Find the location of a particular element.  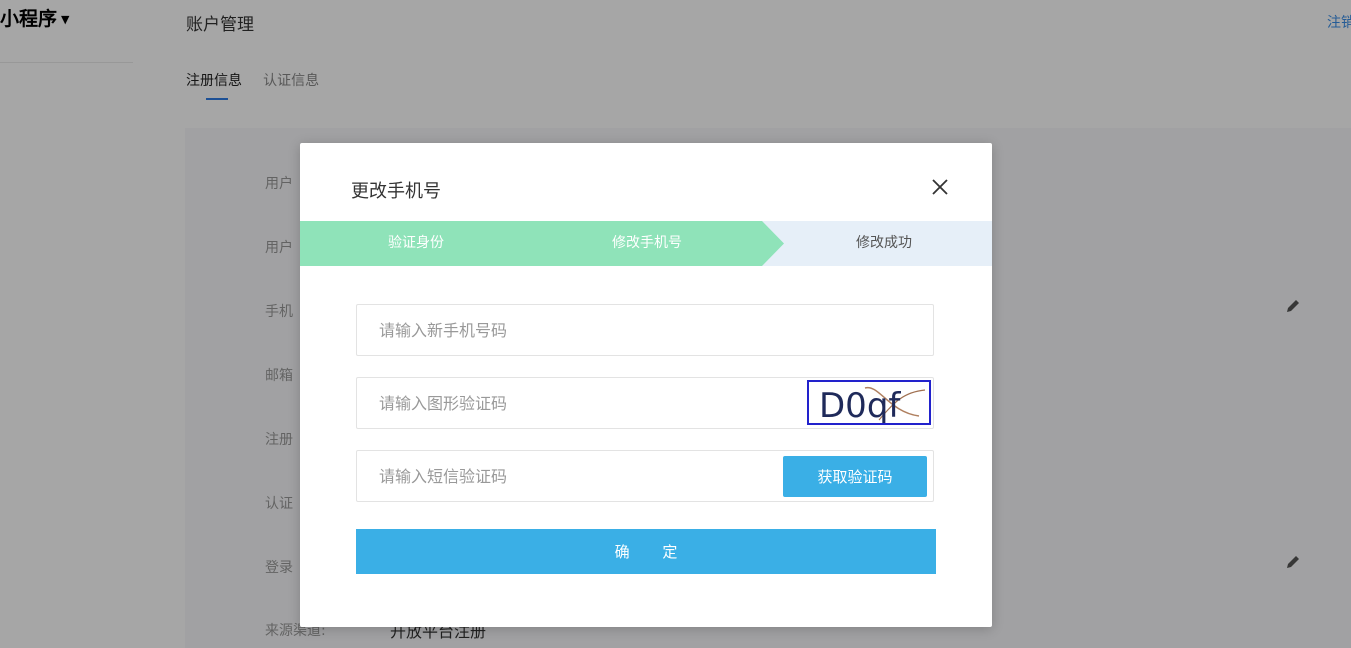

new-phone-input is located at coordinates (645, 330).